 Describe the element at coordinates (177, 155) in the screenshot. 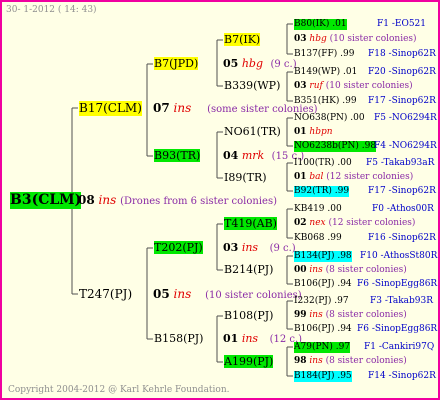

I see `gen2-node: B93(TR)` at that location.